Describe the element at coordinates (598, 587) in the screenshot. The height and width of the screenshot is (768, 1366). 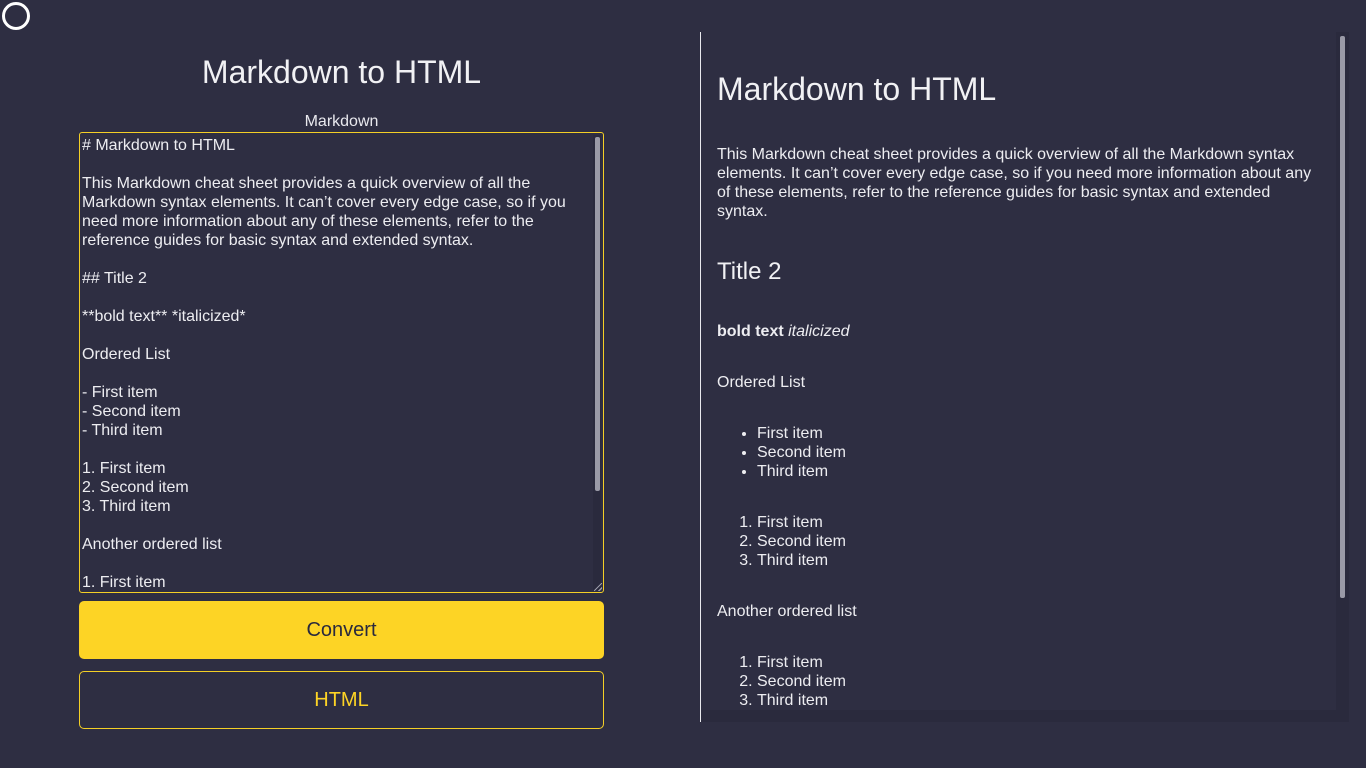
I see `resize-grip-icon` at that location.